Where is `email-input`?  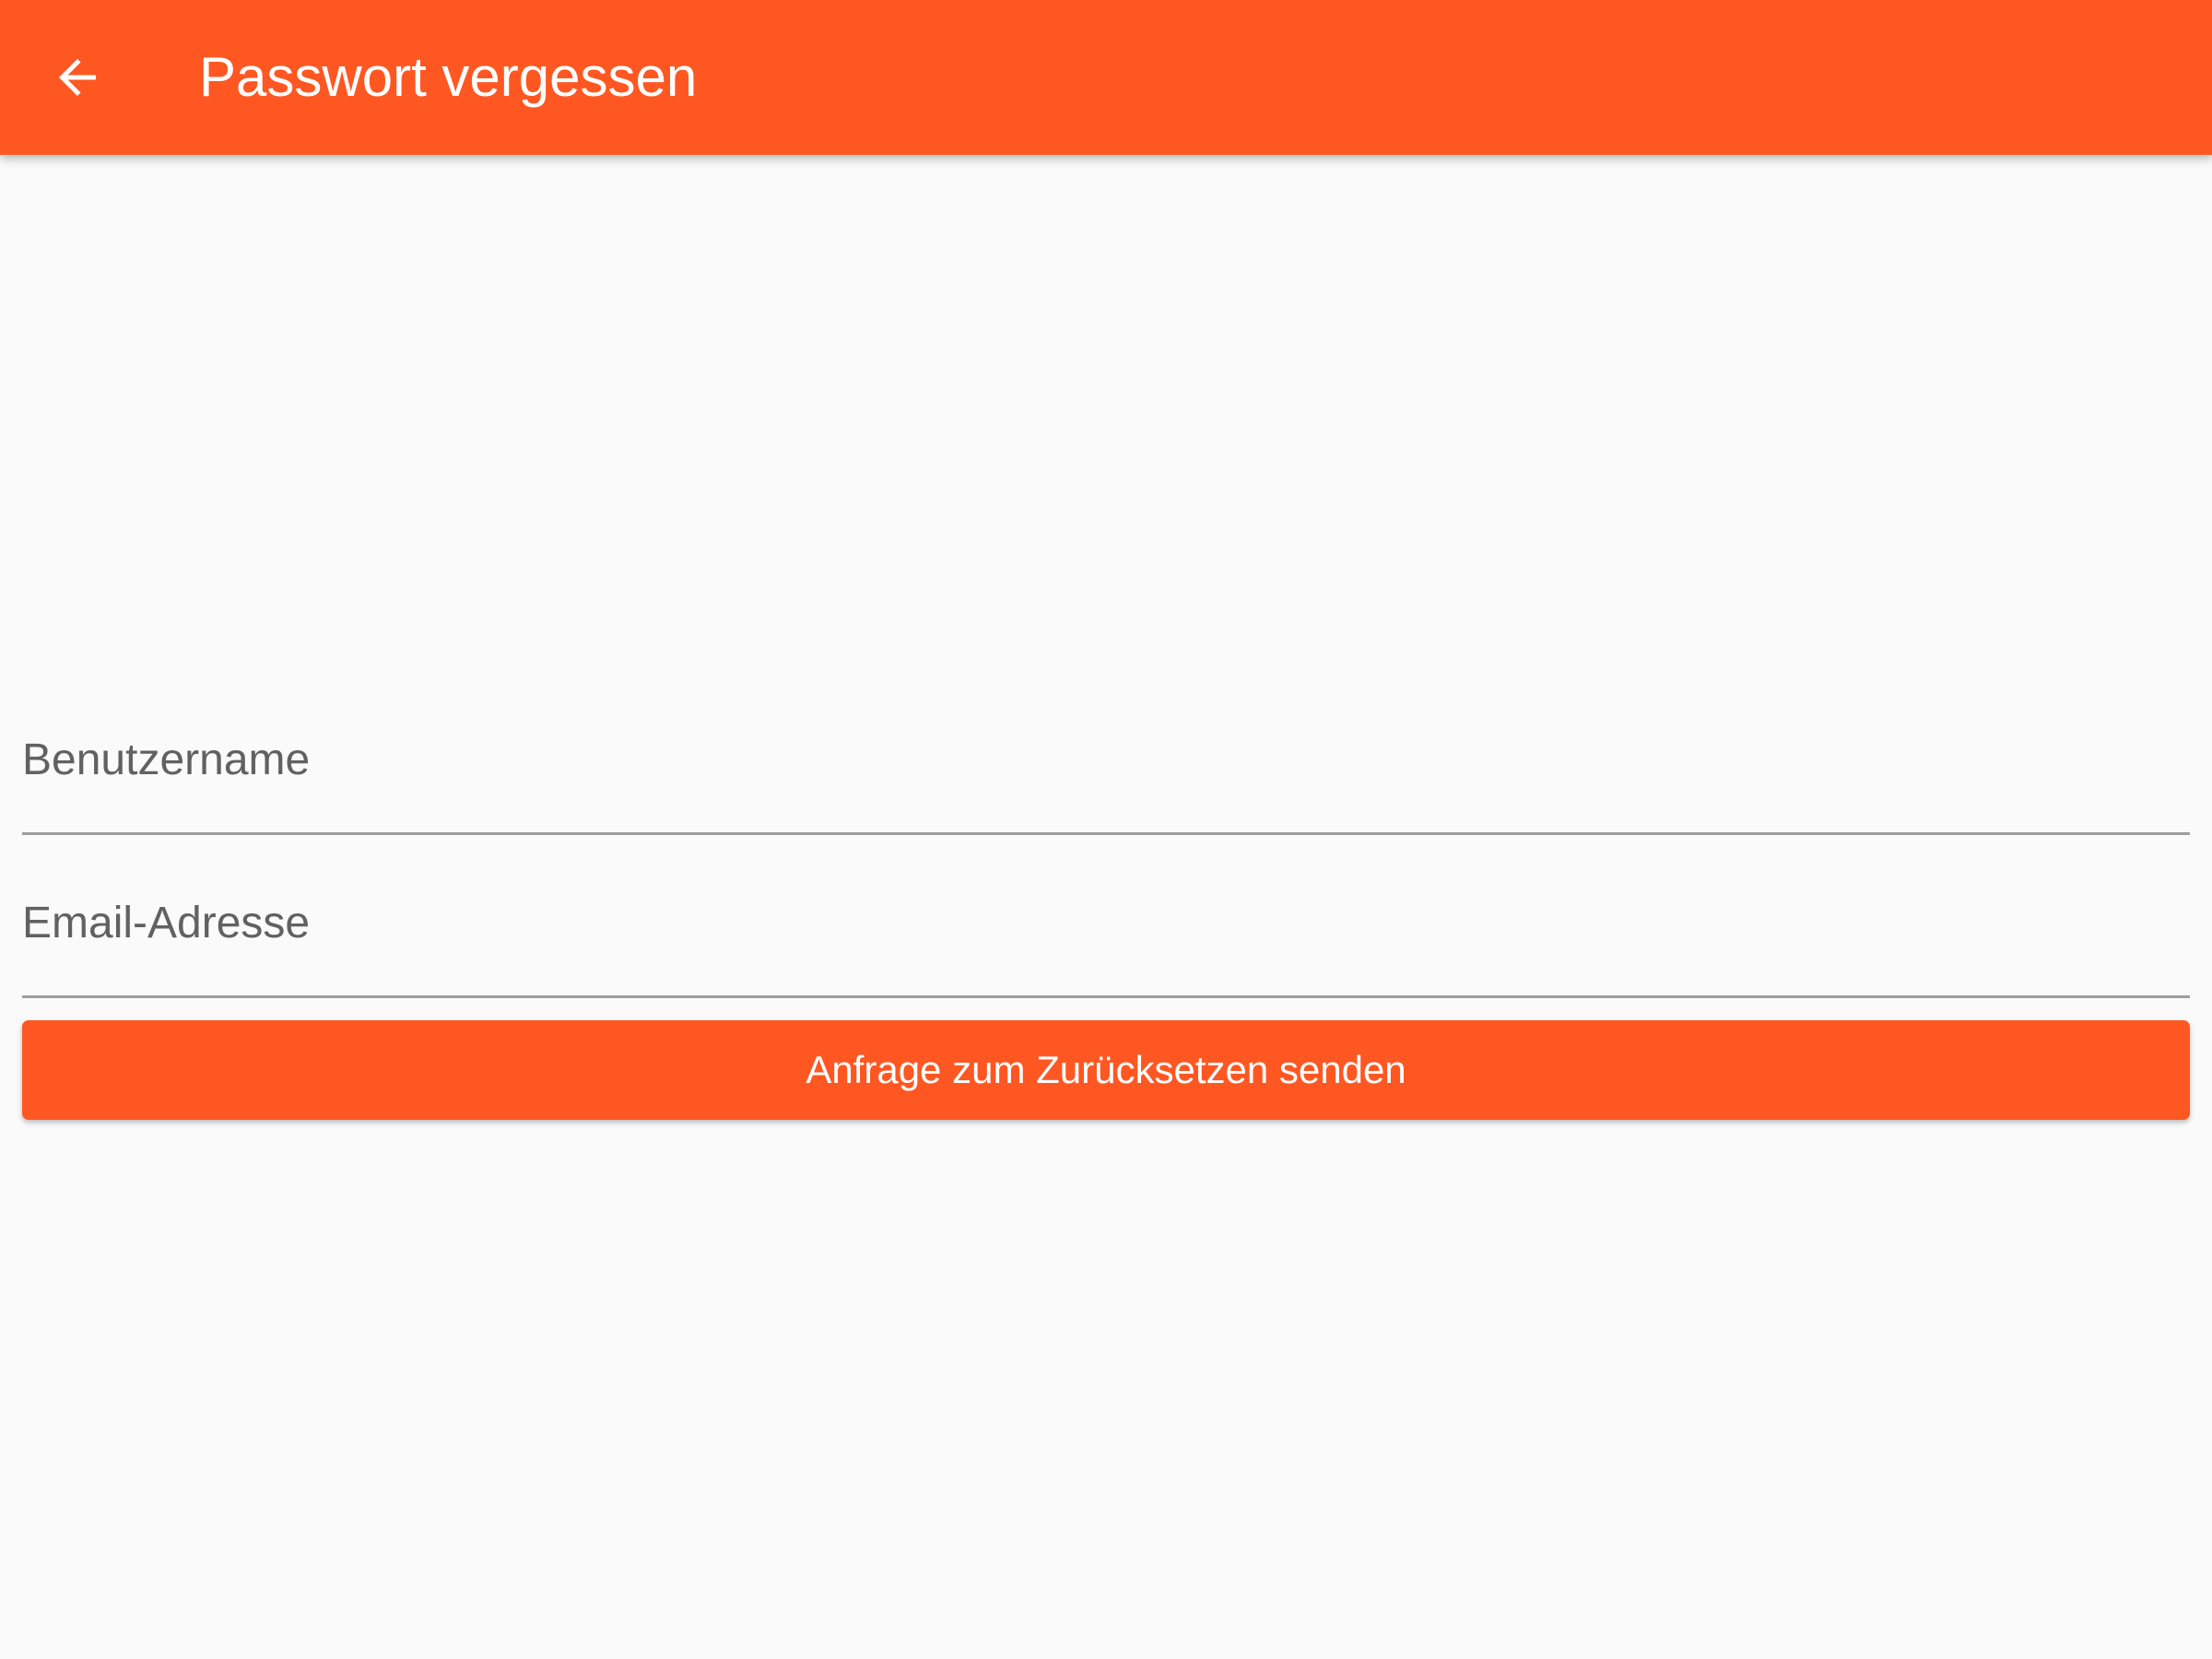
email-input is located at coordinates (1106, 906).